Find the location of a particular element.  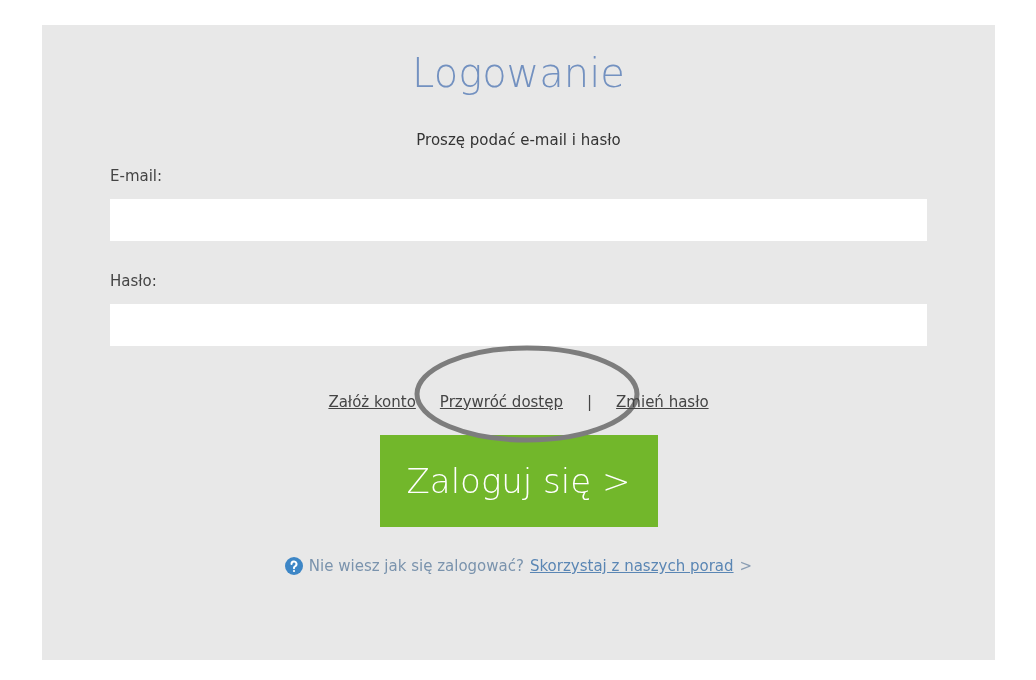

help-icon is located at coordinates (293, 566).